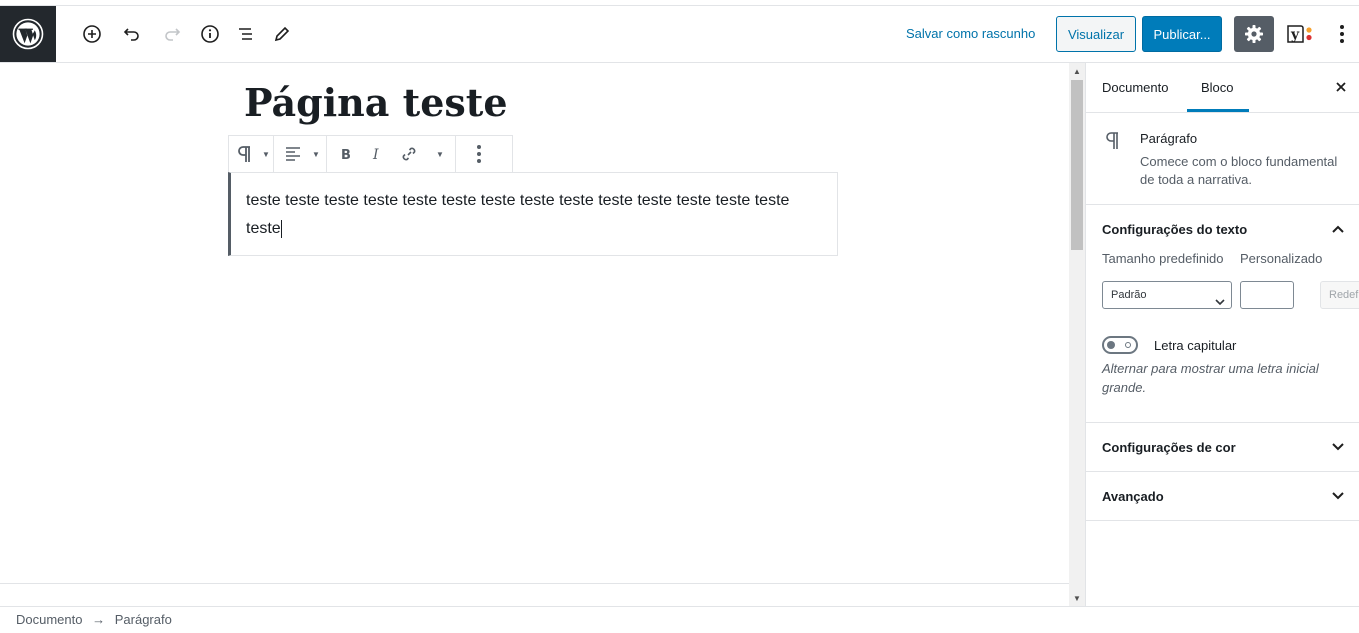 The width and height of the screenshot is (1359, 633). I want to click on link-icon, so click(409, 154).